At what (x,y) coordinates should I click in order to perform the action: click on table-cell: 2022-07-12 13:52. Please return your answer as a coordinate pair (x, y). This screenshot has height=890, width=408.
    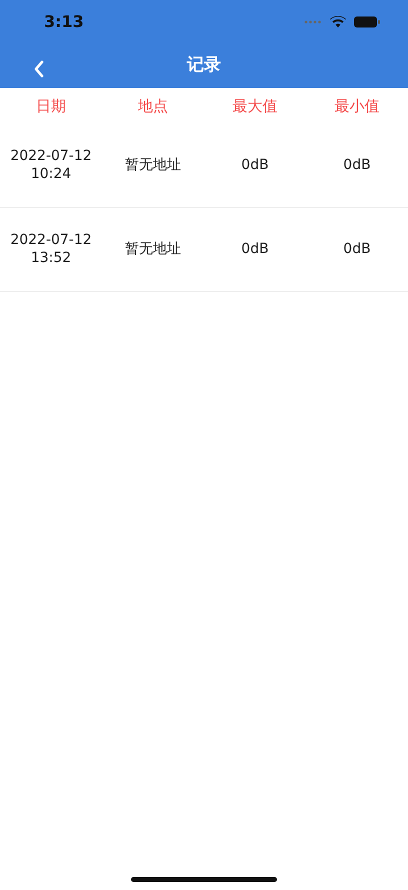
    Looking at the image, I should click on (51, 249).